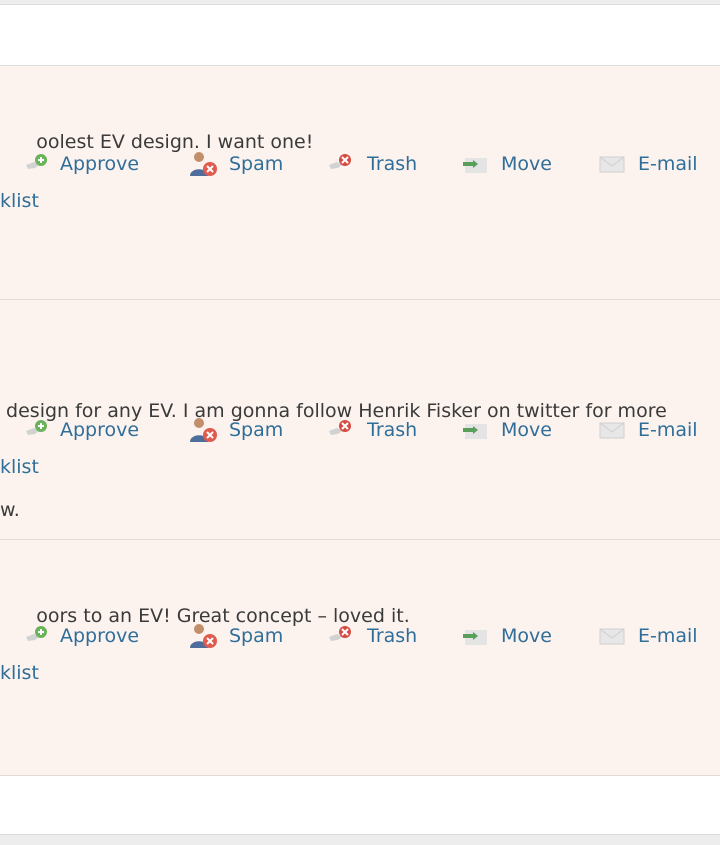 The height and width of the screenshot is (845, 720). Describe the element at coordinates (10, 510) in the screenshot. I see `comment-text-line: w.` at that location.